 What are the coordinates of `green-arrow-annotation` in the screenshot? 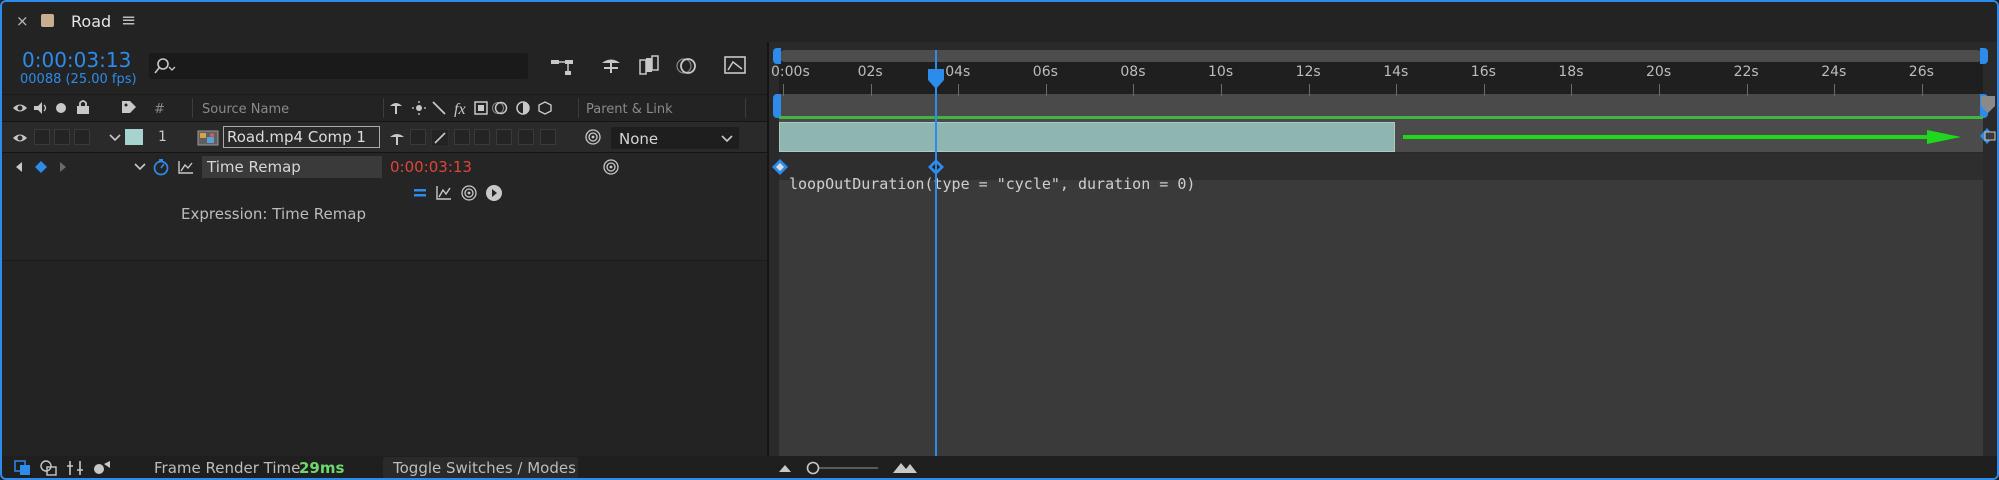 It's located at (1682, 137).